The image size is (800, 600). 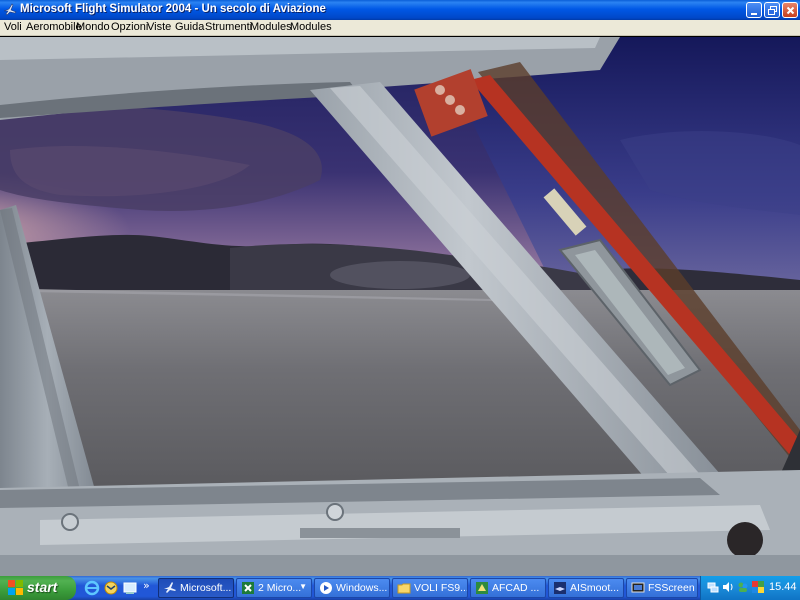 I want to click on outlook-express-icon, so click(x=111, y=588).